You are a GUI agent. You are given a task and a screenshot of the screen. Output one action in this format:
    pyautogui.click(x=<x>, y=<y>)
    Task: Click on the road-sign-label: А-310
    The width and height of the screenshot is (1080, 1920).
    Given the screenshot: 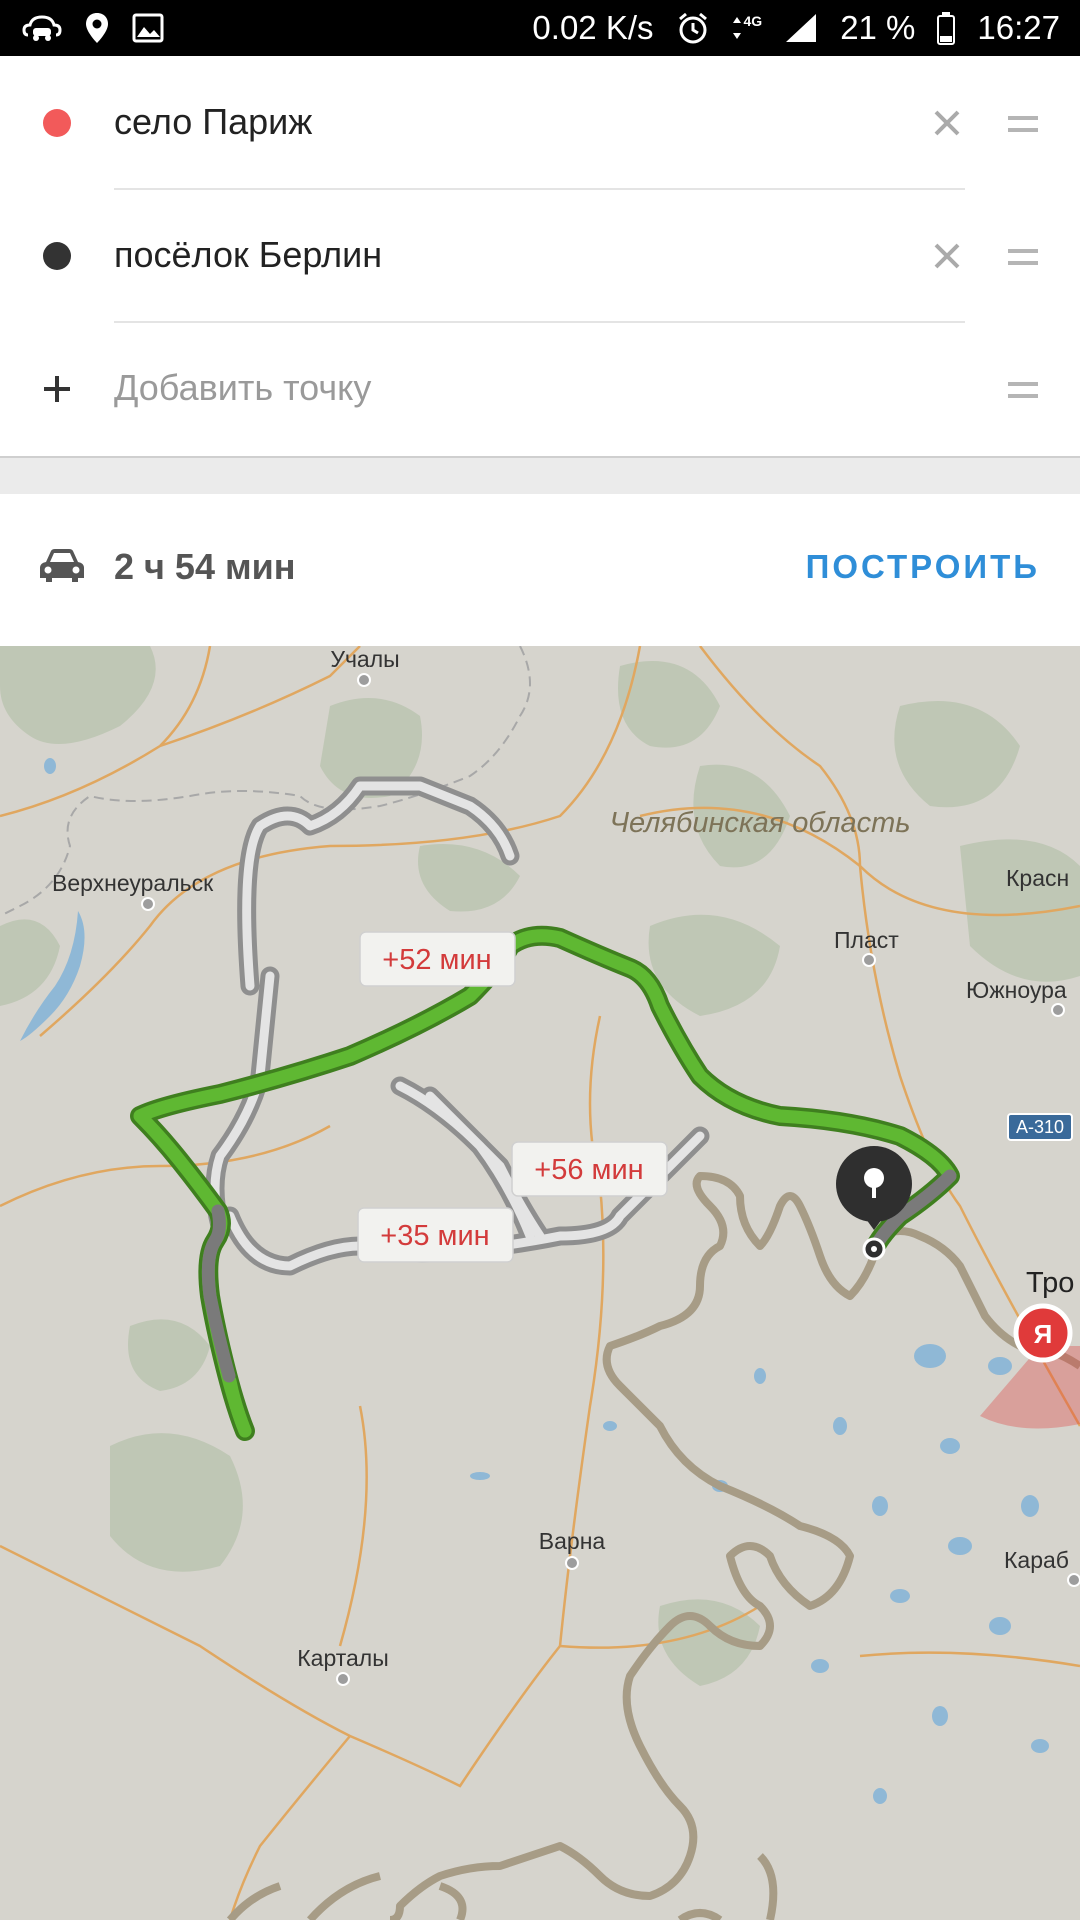 What is the action you would take?
    pyautogui.click(x=1040, y=1127)
    